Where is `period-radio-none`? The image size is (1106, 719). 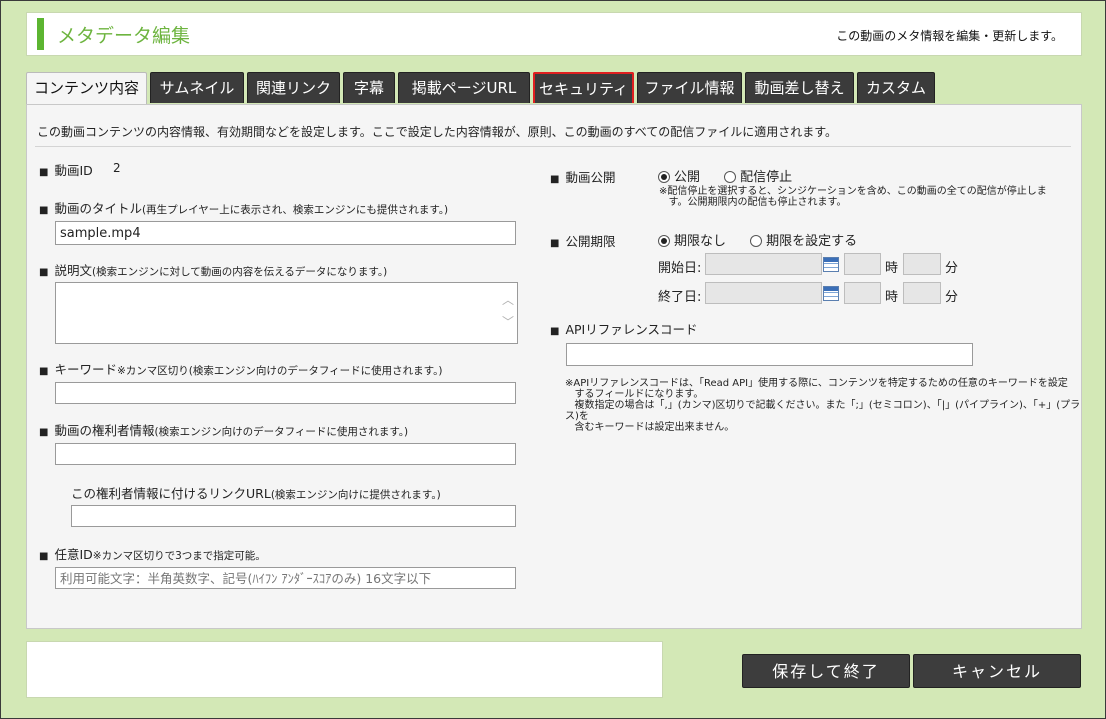 period-radio-none is located at coordinates (664, 241).